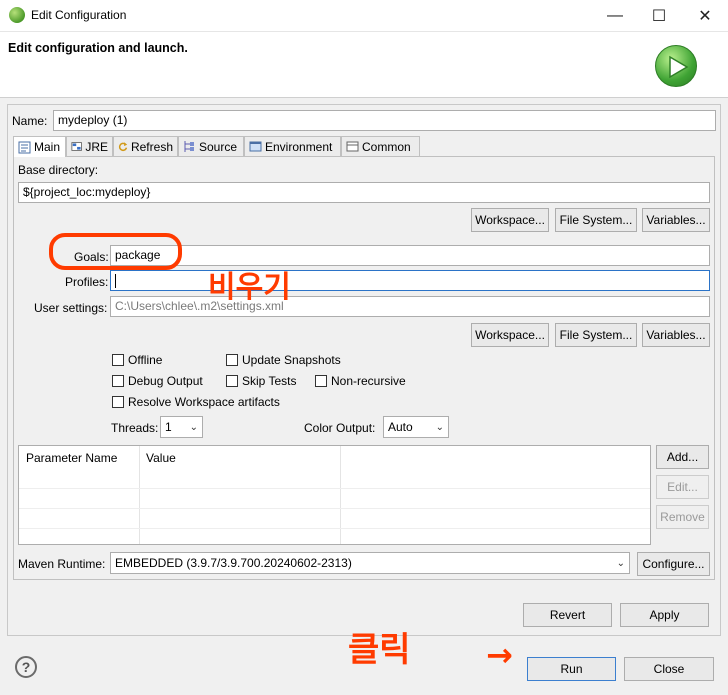 Image resolution: width=728 pixels, height=695 pixels. I want to click on update-snapshots-label: Update Snapshots, so click(291, 360).